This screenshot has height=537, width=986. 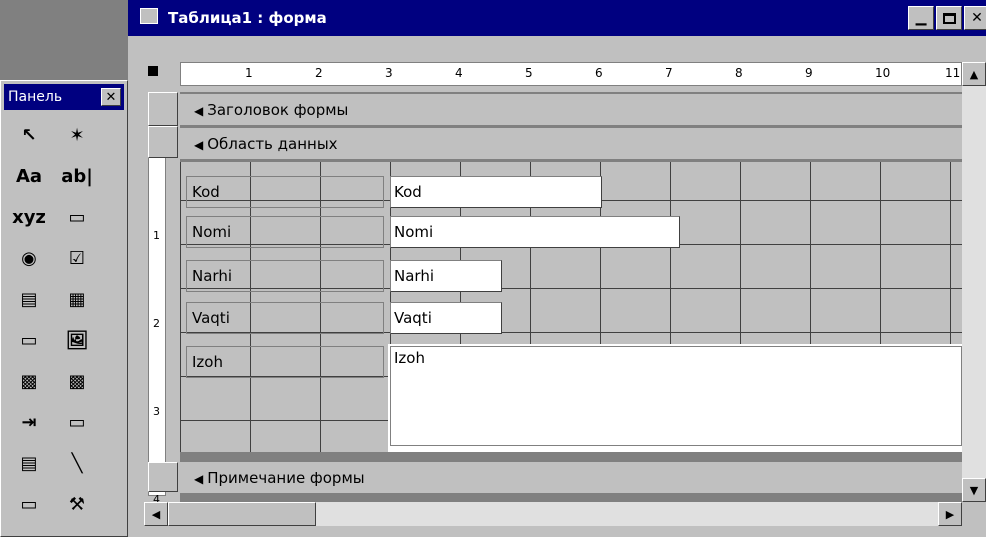 I want to click on control-wizards-icon: ✶, so click(x=77, y=135).